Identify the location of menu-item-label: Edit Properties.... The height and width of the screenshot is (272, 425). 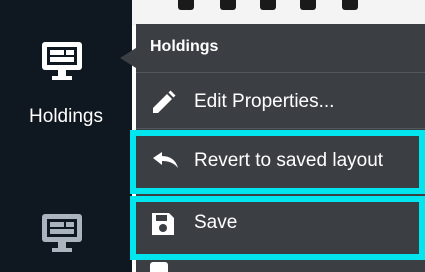
(264, 101).